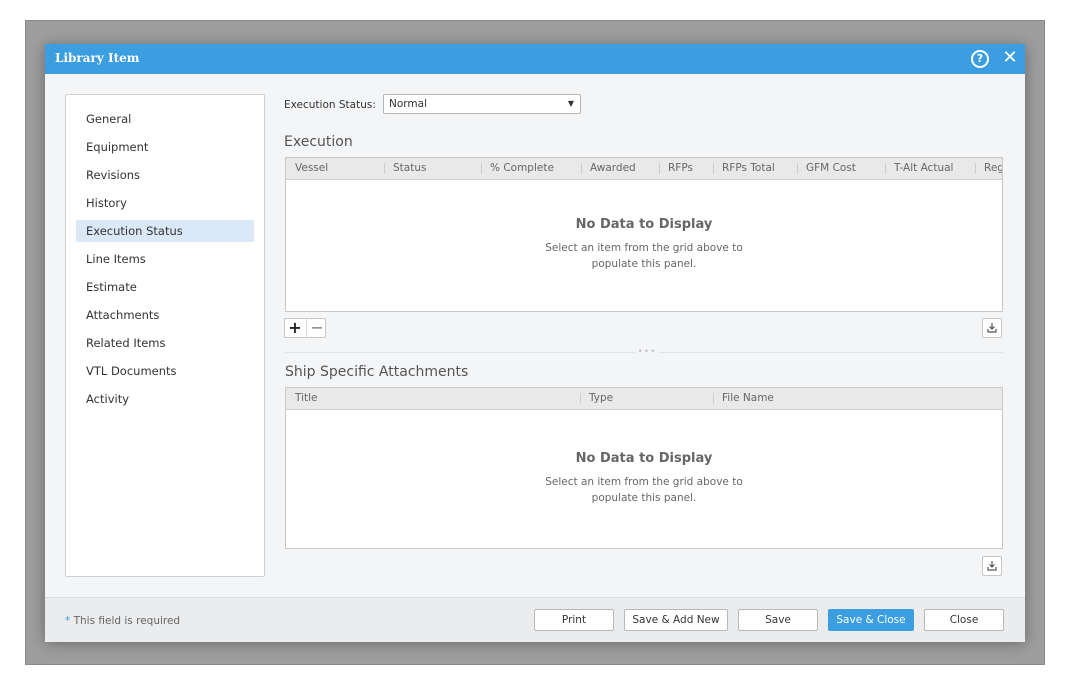 This screenshot has width=1070, height=686. What do you see at coordinates (644, 224) in the screenshot?
I see `execution-empty-title: No Data to Display` at bounding box center [644, 224].